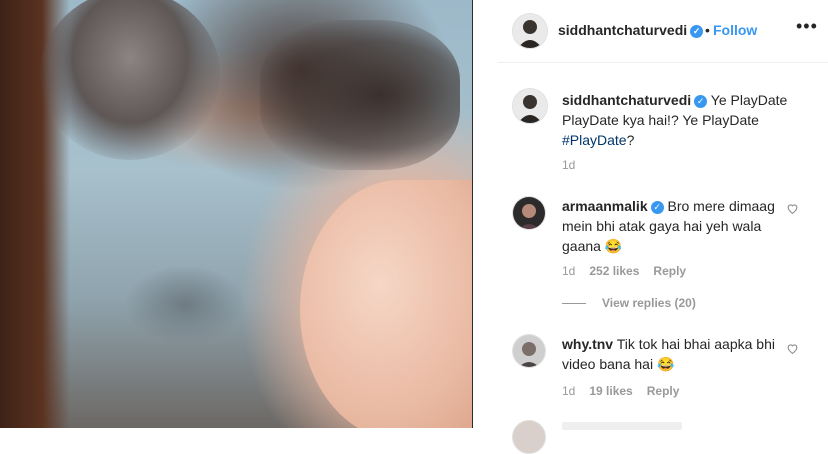 This screenshot has width=828, height=454. I want to click on caption-author-username: siddhantchaturvedi, so click(626, 100).